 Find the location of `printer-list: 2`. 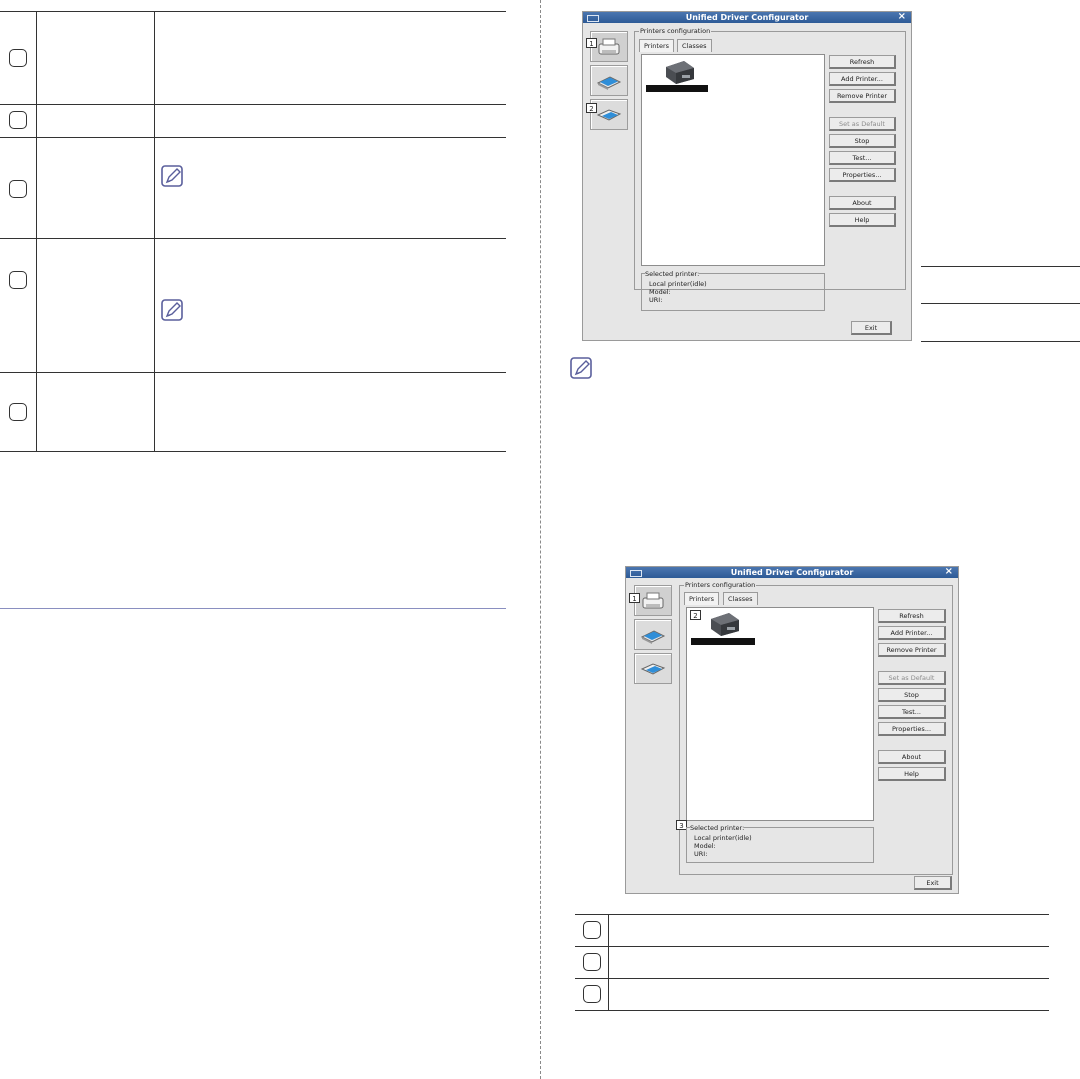

printer-list: 2 is located at coordinates (780, 714).